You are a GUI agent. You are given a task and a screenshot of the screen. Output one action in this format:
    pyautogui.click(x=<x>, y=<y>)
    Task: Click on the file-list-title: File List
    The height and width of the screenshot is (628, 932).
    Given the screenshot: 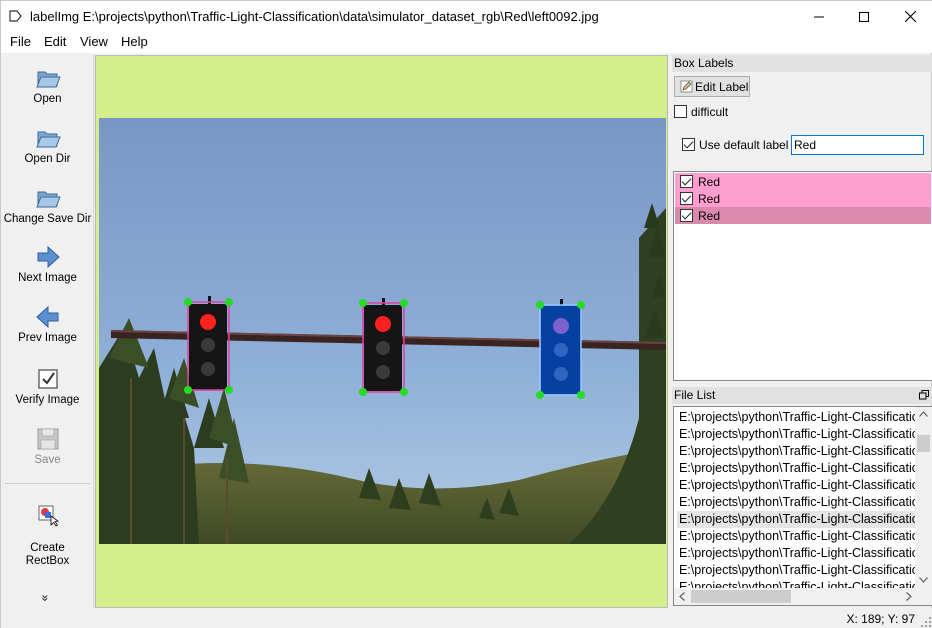 What is the action you would take?
    pyautogui.click(x=695, y=395)
    